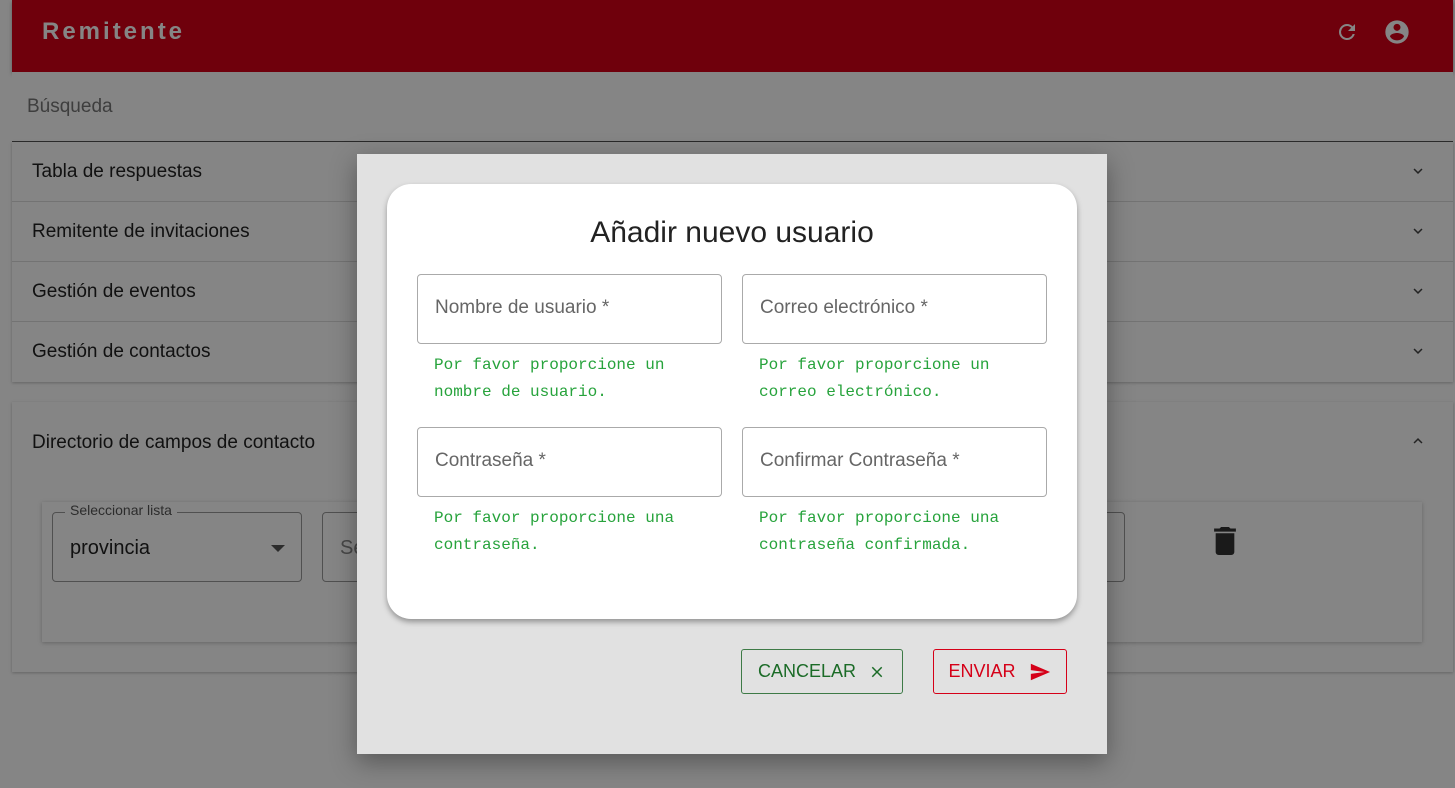  I want to click on cancel-button: CANCELAR, so click(822, 671).